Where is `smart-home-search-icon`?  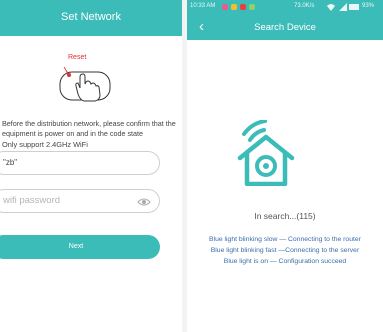 smart-home-search-icon is located at coordinates (266, 153).